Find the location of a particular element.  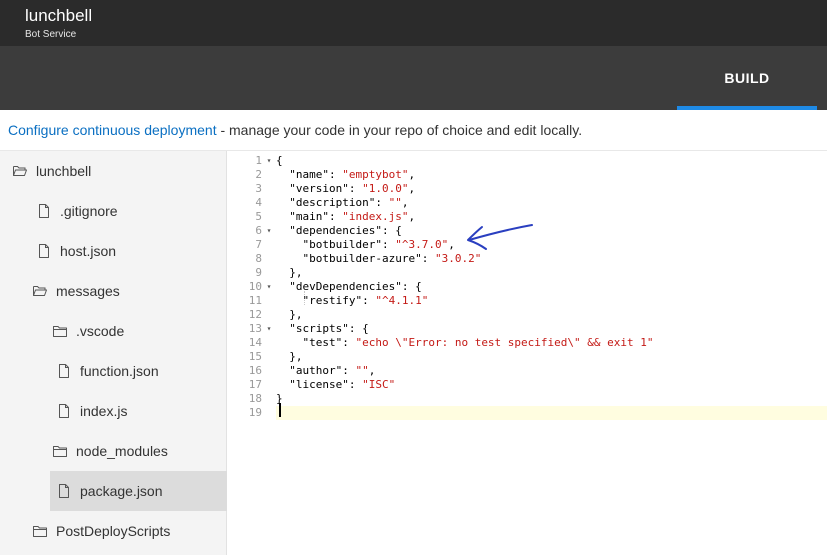

tree-item-lunchbell: lunchbell is located at coordinates (45, 171).